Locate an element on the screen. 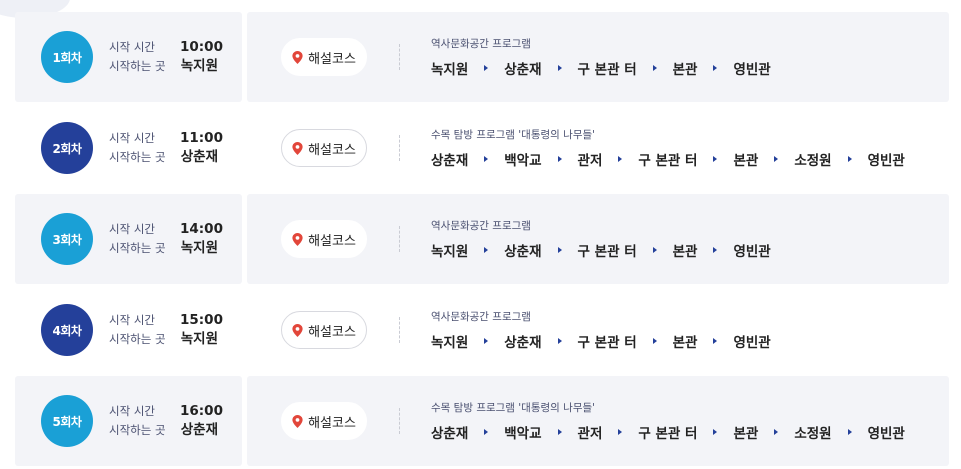 This screenshot has width=961, height=469. program-title: 수목 탐방 프로그램 '대통령의 나무들' is located at coordinates (513, 408).